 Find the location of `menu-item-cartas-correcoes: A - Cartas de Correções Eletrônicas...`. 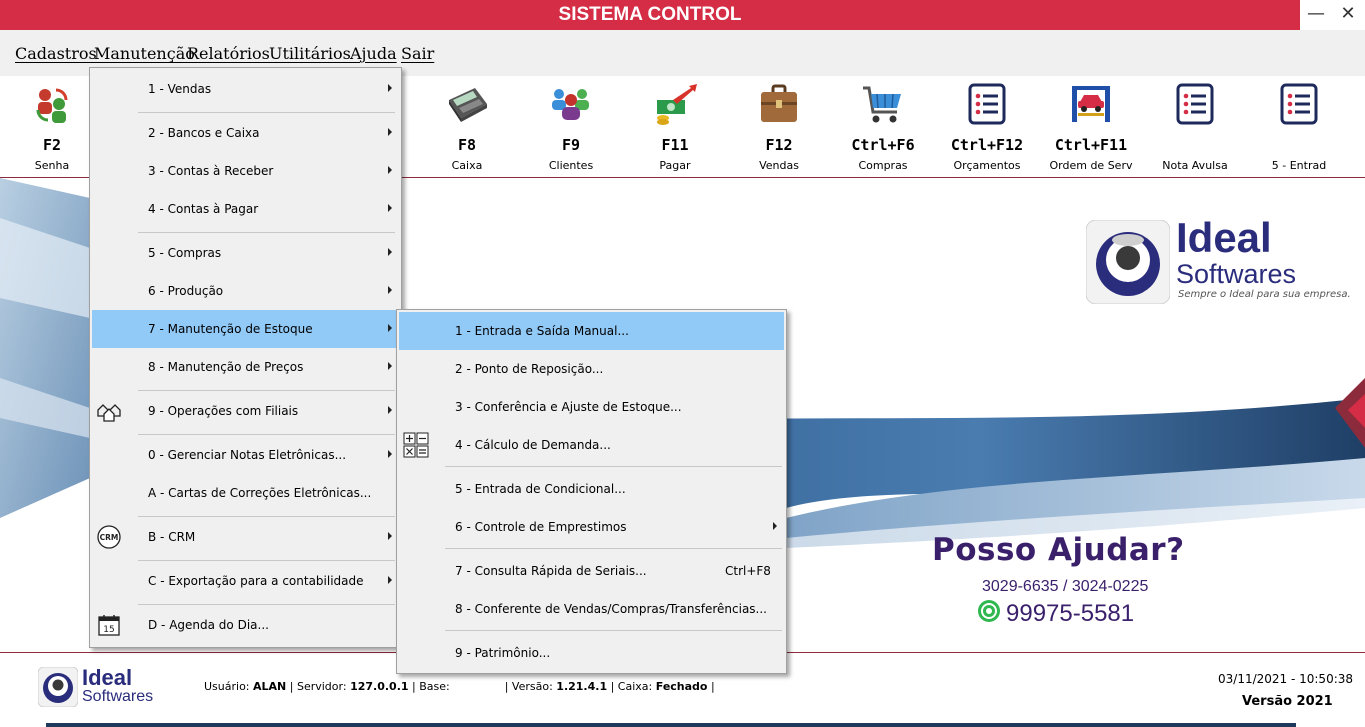

menu-item-cartas-correcoes: A - Cartas de Correções Eletrônicas... is located at coordinates (245, 493).